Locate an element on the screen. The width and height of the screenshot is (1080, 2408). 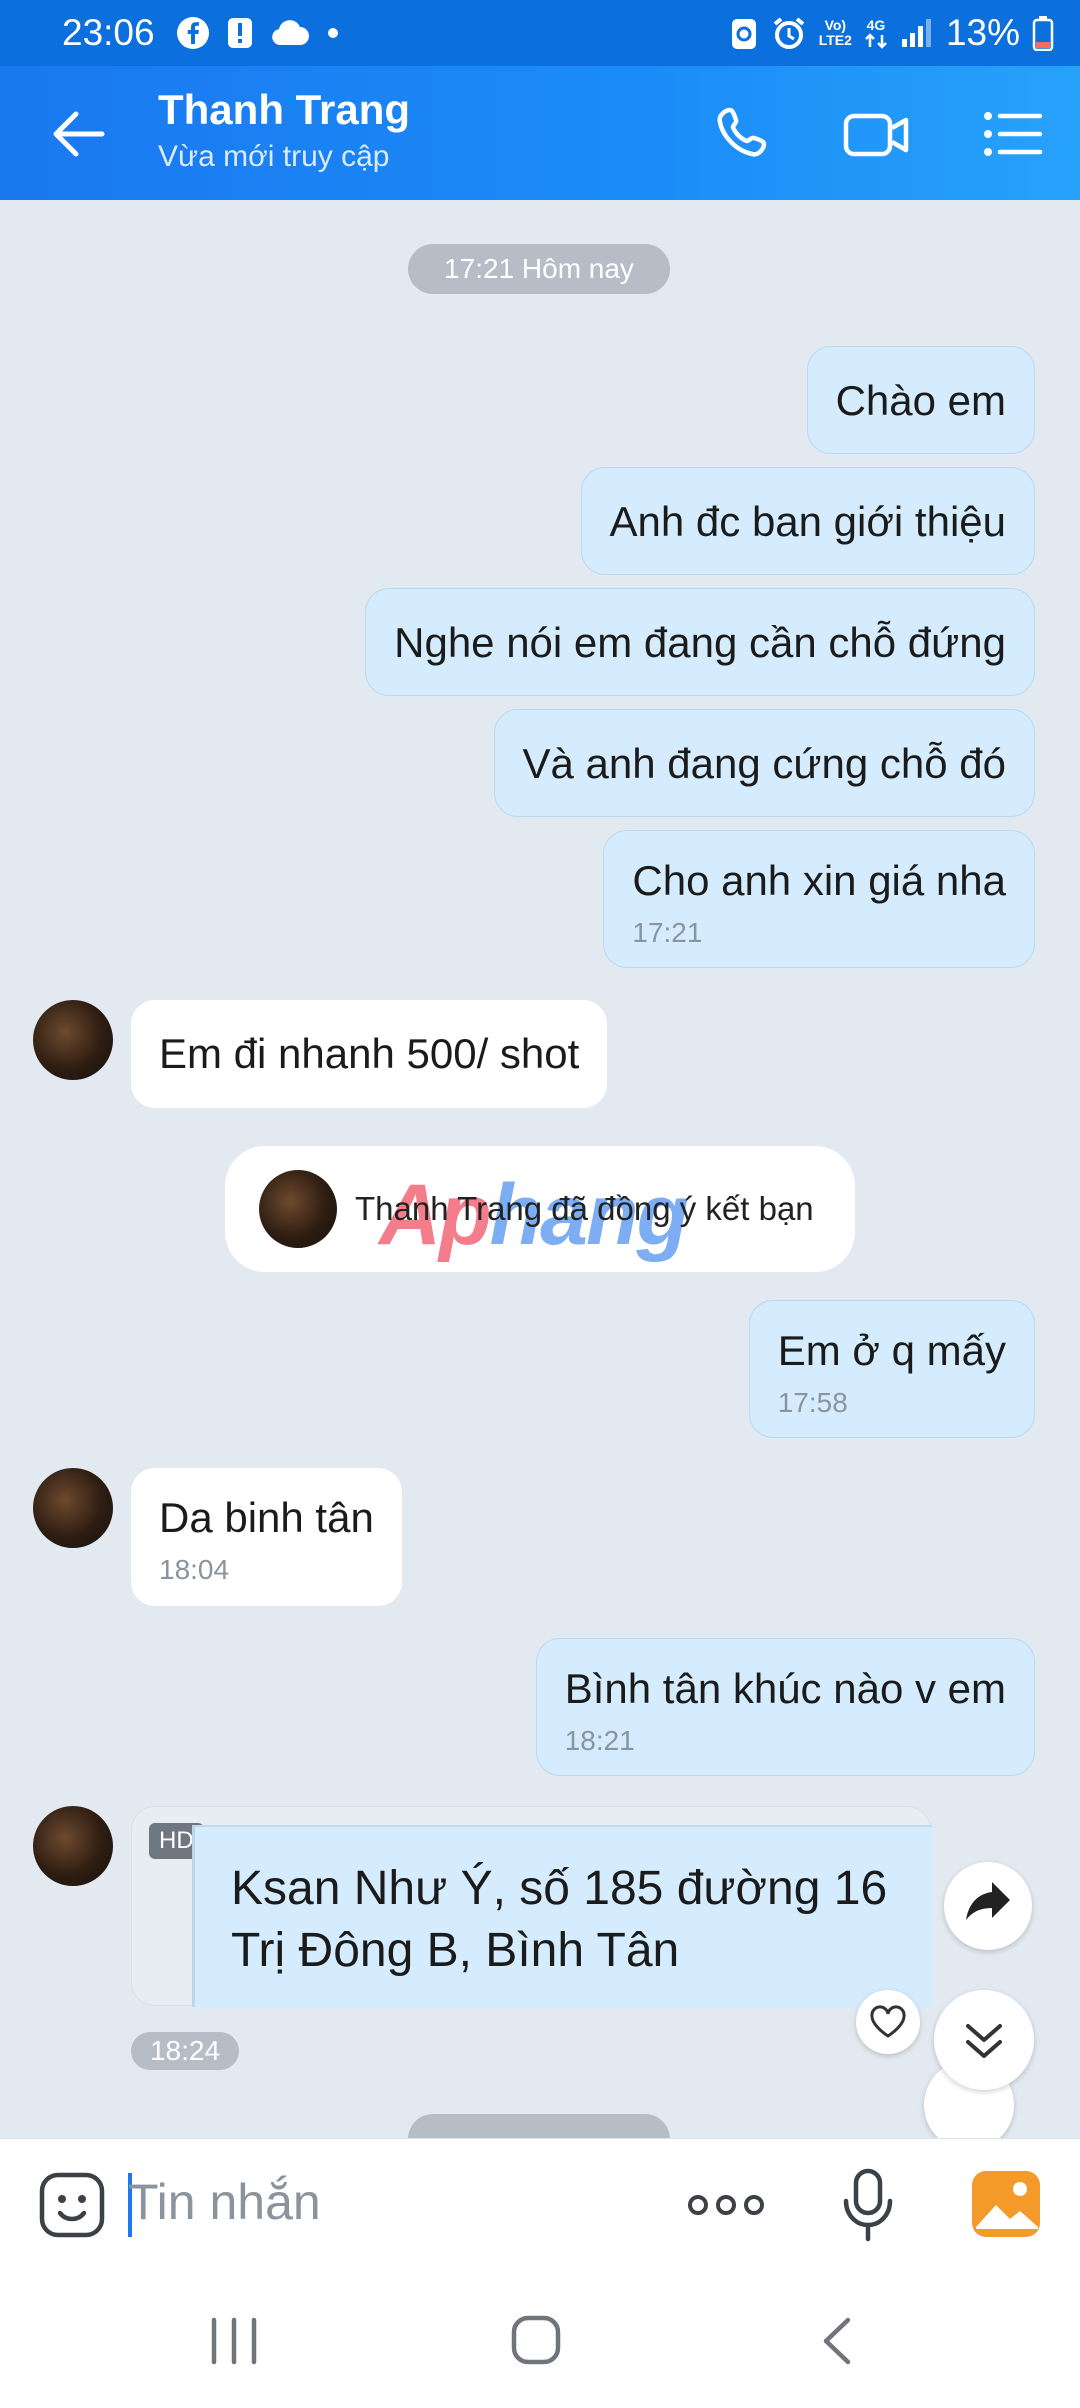
alarm-icon is located at coordinates (789, 33).